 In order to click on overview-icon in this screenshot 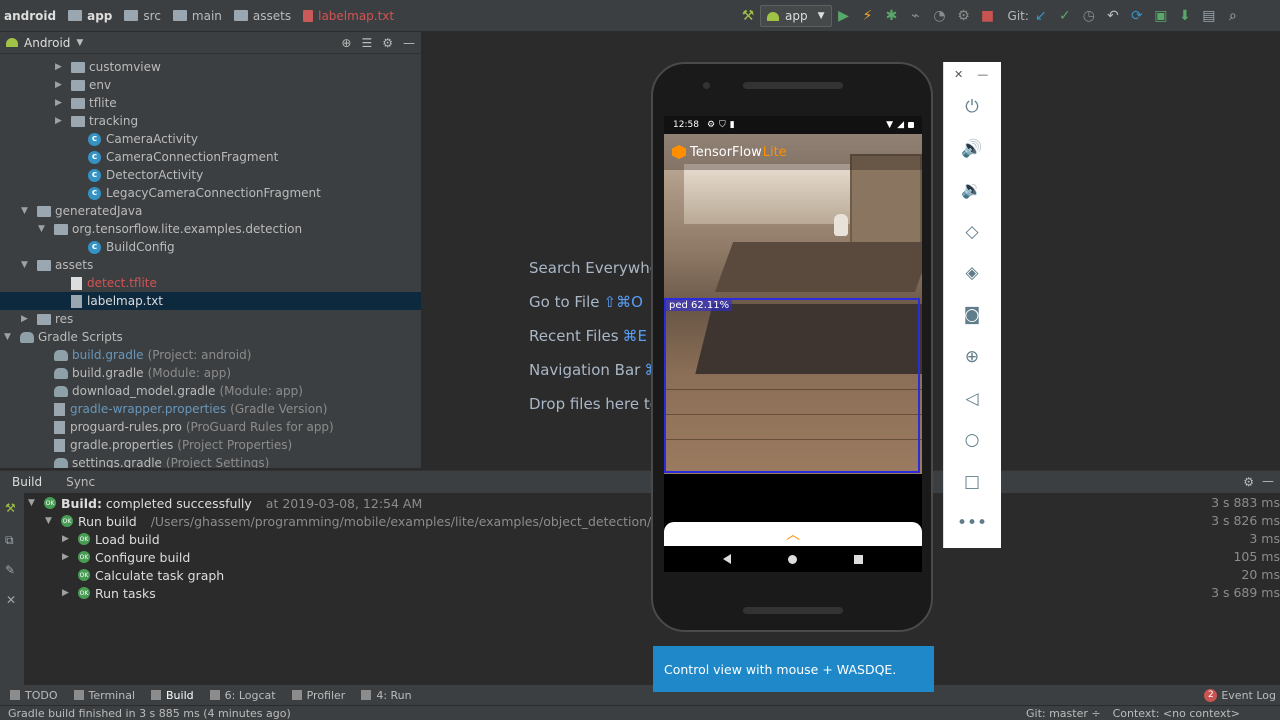, I will do `click(859, 559)`.